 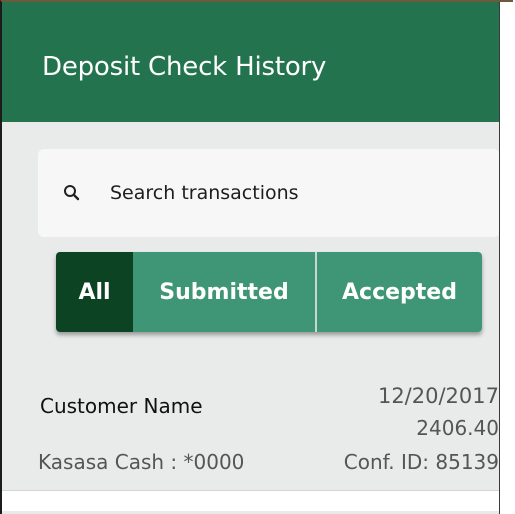 I want to click on transaction-customer-name: Customer Name, so click(x=121, y=406).